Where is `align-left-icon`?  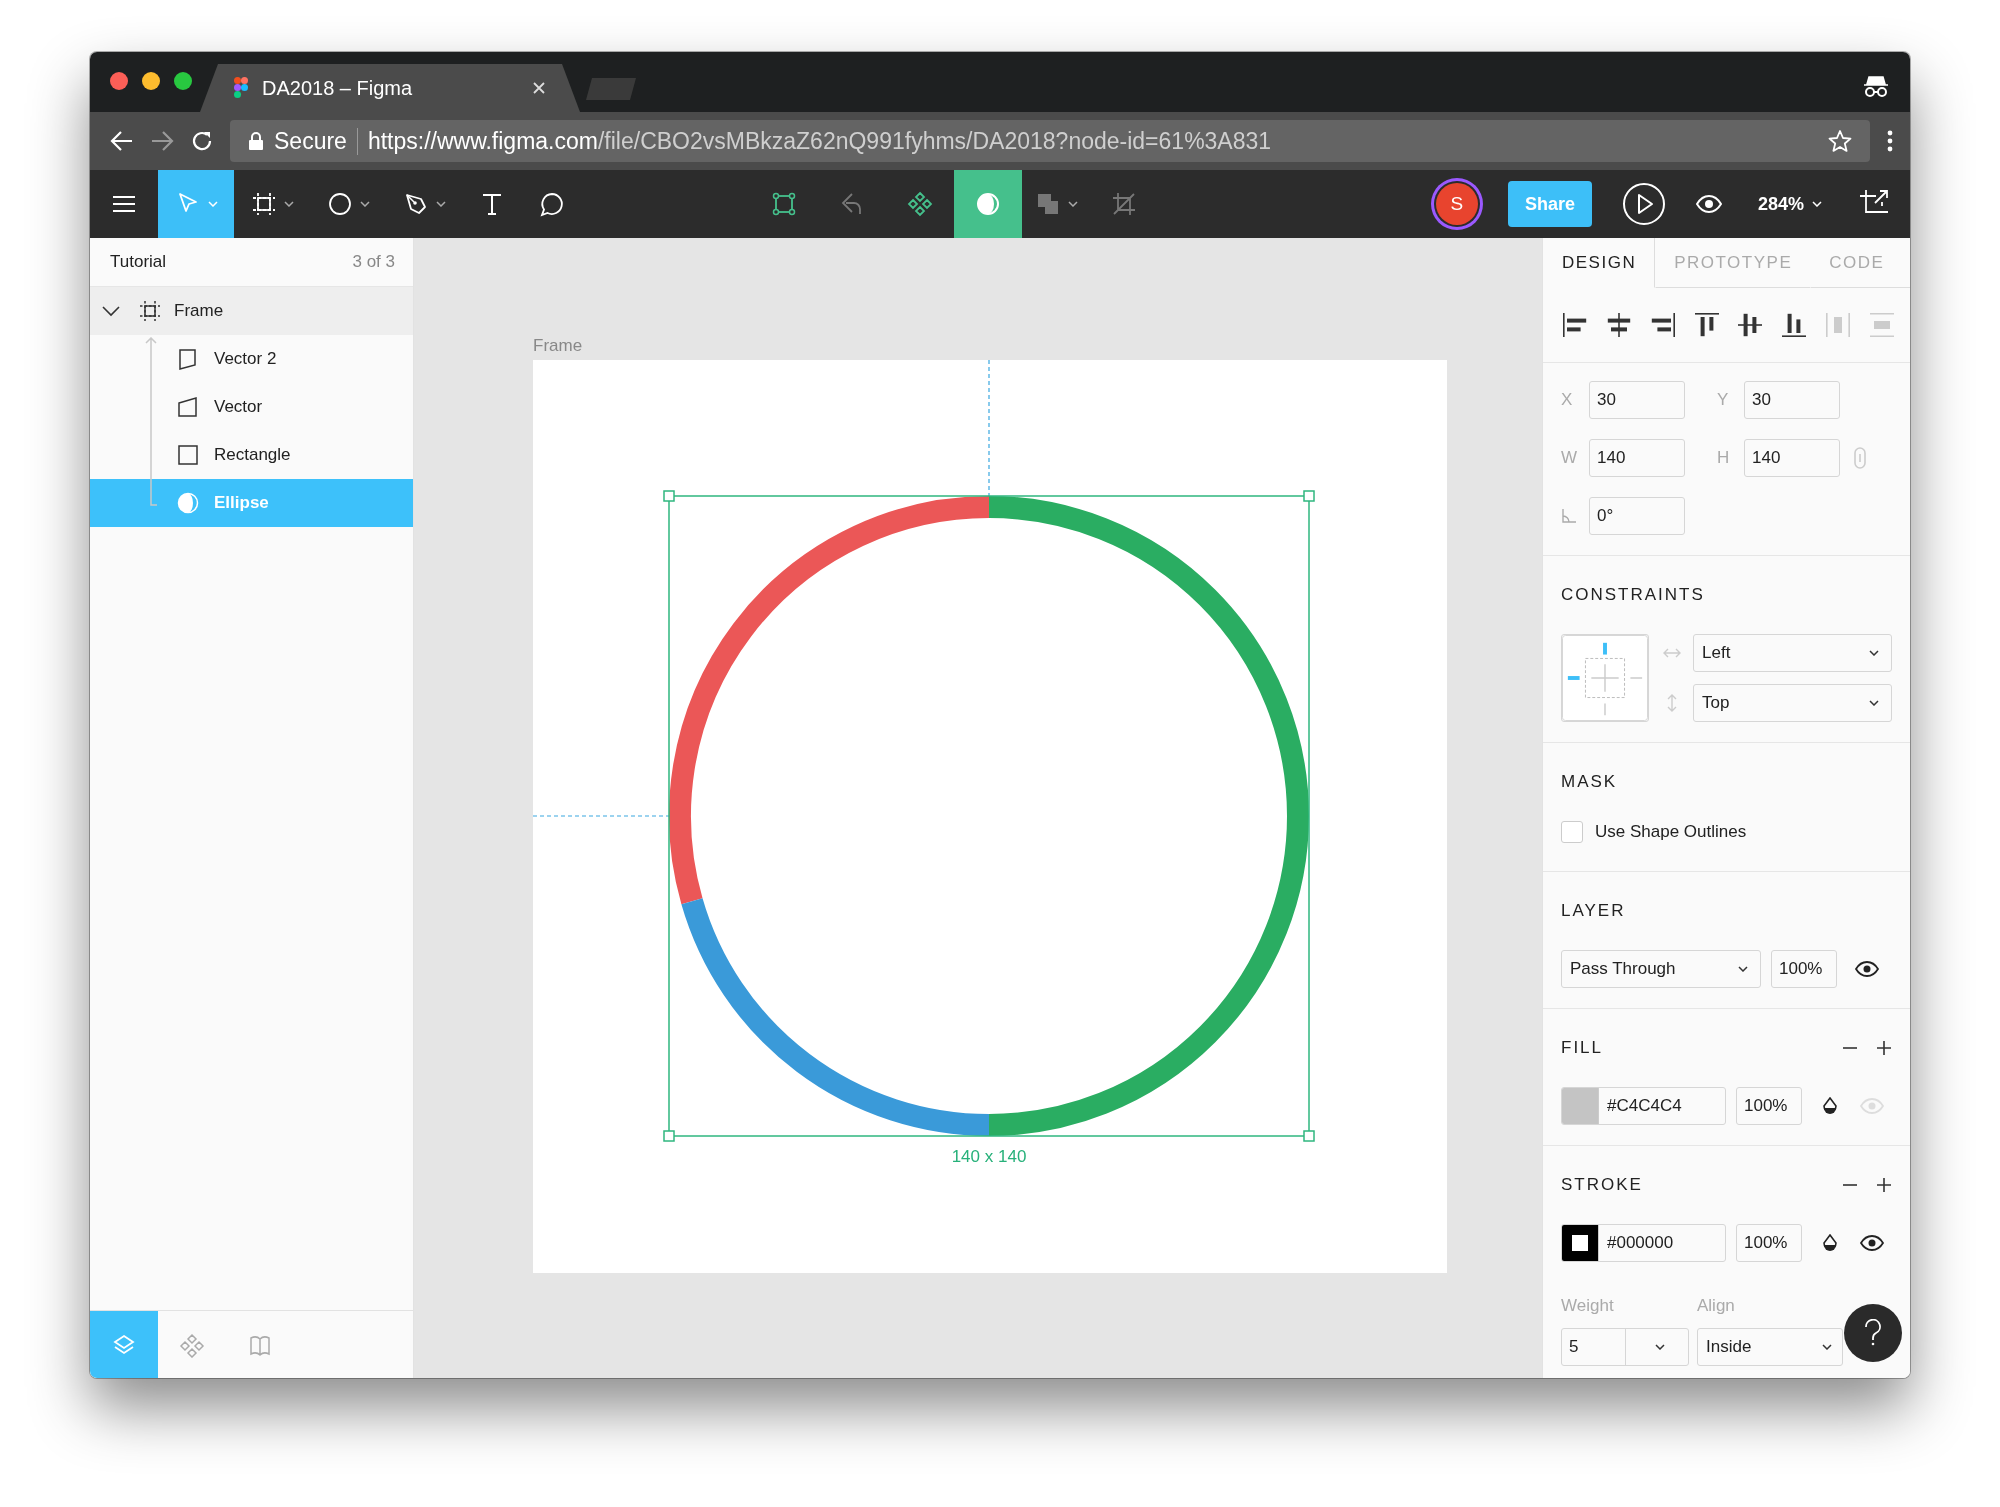 align-left-icon is located at coordinates (1575, 325).